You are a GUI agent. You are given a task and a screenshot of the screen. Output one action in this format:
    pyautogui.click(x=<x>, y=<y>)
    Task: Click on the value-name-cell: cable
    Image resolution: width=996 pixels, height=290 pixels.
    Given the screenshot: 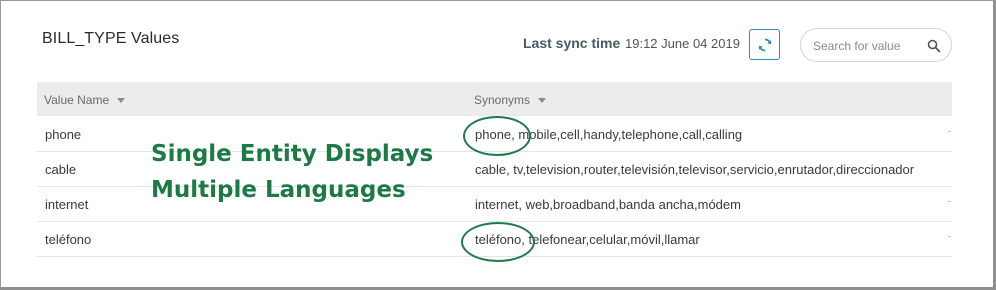 What is the action you would take?
    pyautogui.click(x=61, y=169)
    